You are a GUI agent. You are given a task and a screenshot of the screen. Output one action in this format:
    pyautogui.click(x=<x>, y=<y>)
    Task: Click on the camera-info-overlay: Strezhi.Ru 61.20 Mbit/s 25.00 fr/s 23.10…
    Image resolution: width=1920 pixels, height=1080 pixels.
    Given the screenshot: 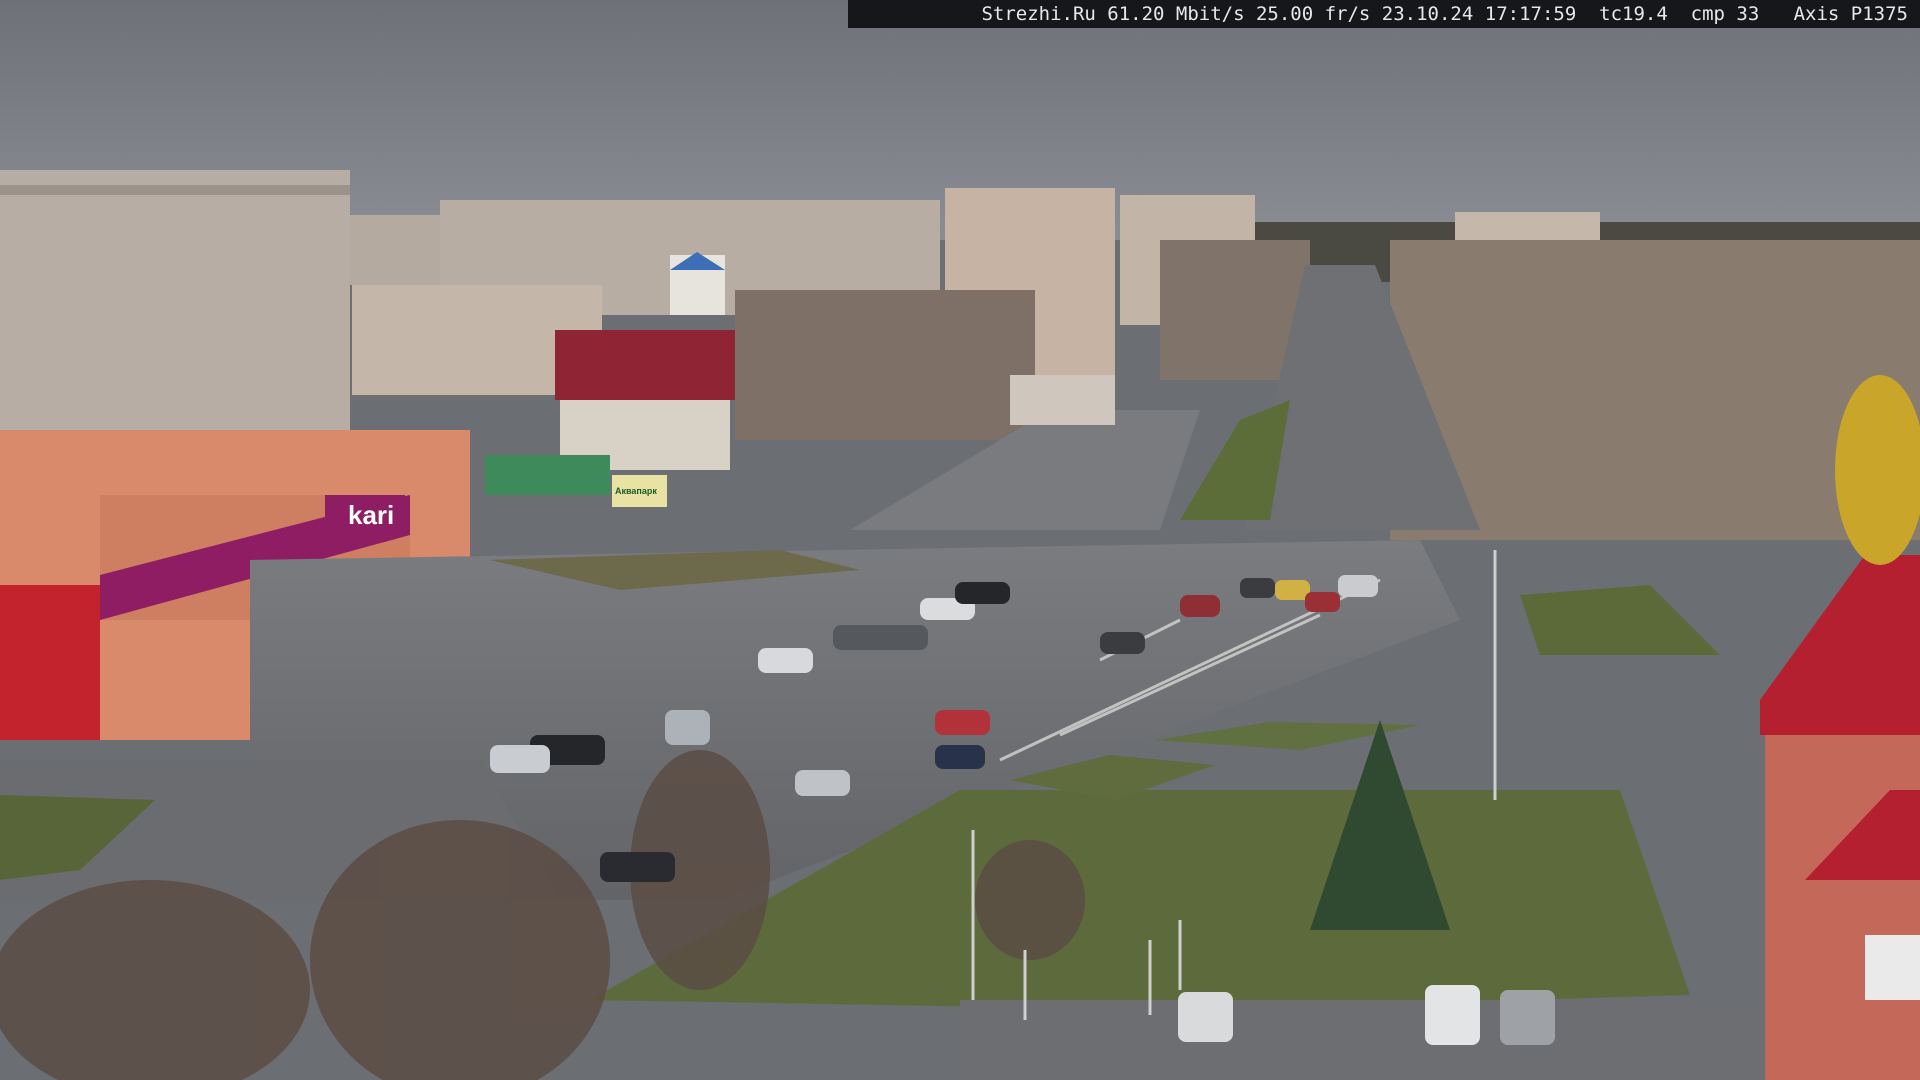 What is the action you would take?
    pyautogui.click(x=1384, y=14)
    